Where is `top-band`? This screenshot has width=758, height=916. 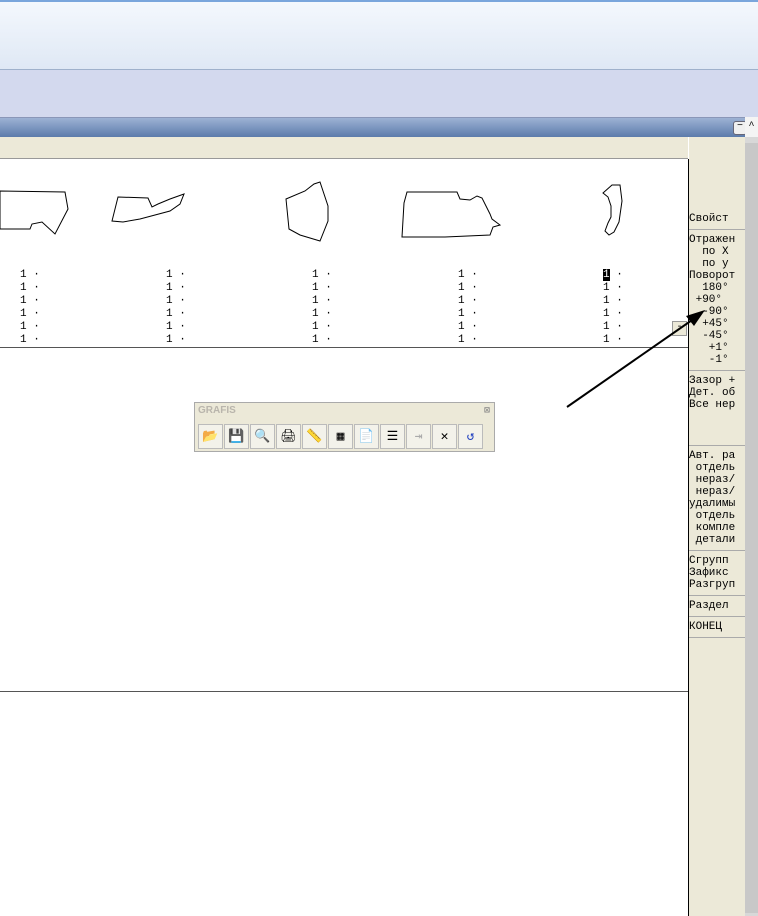
top-band is located at coordinates (379, 35).